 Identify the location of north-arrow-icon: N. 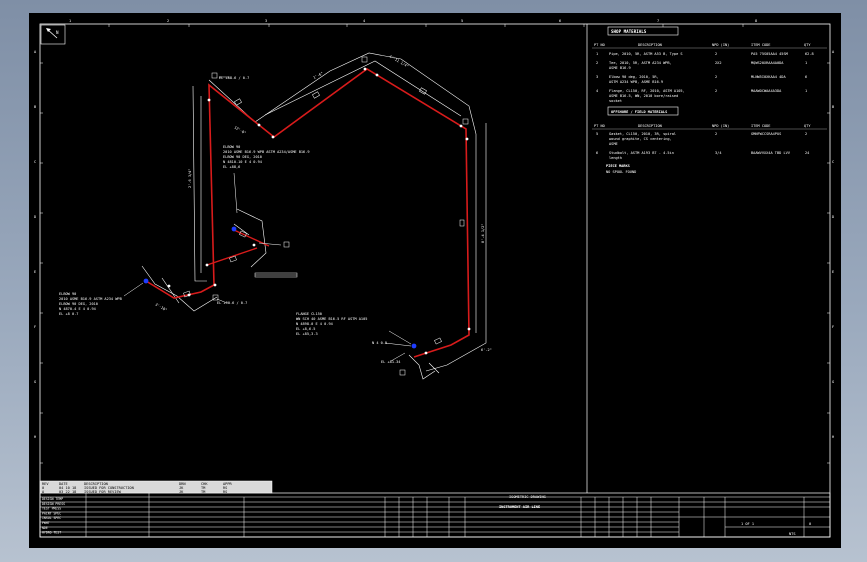
(53, 34).